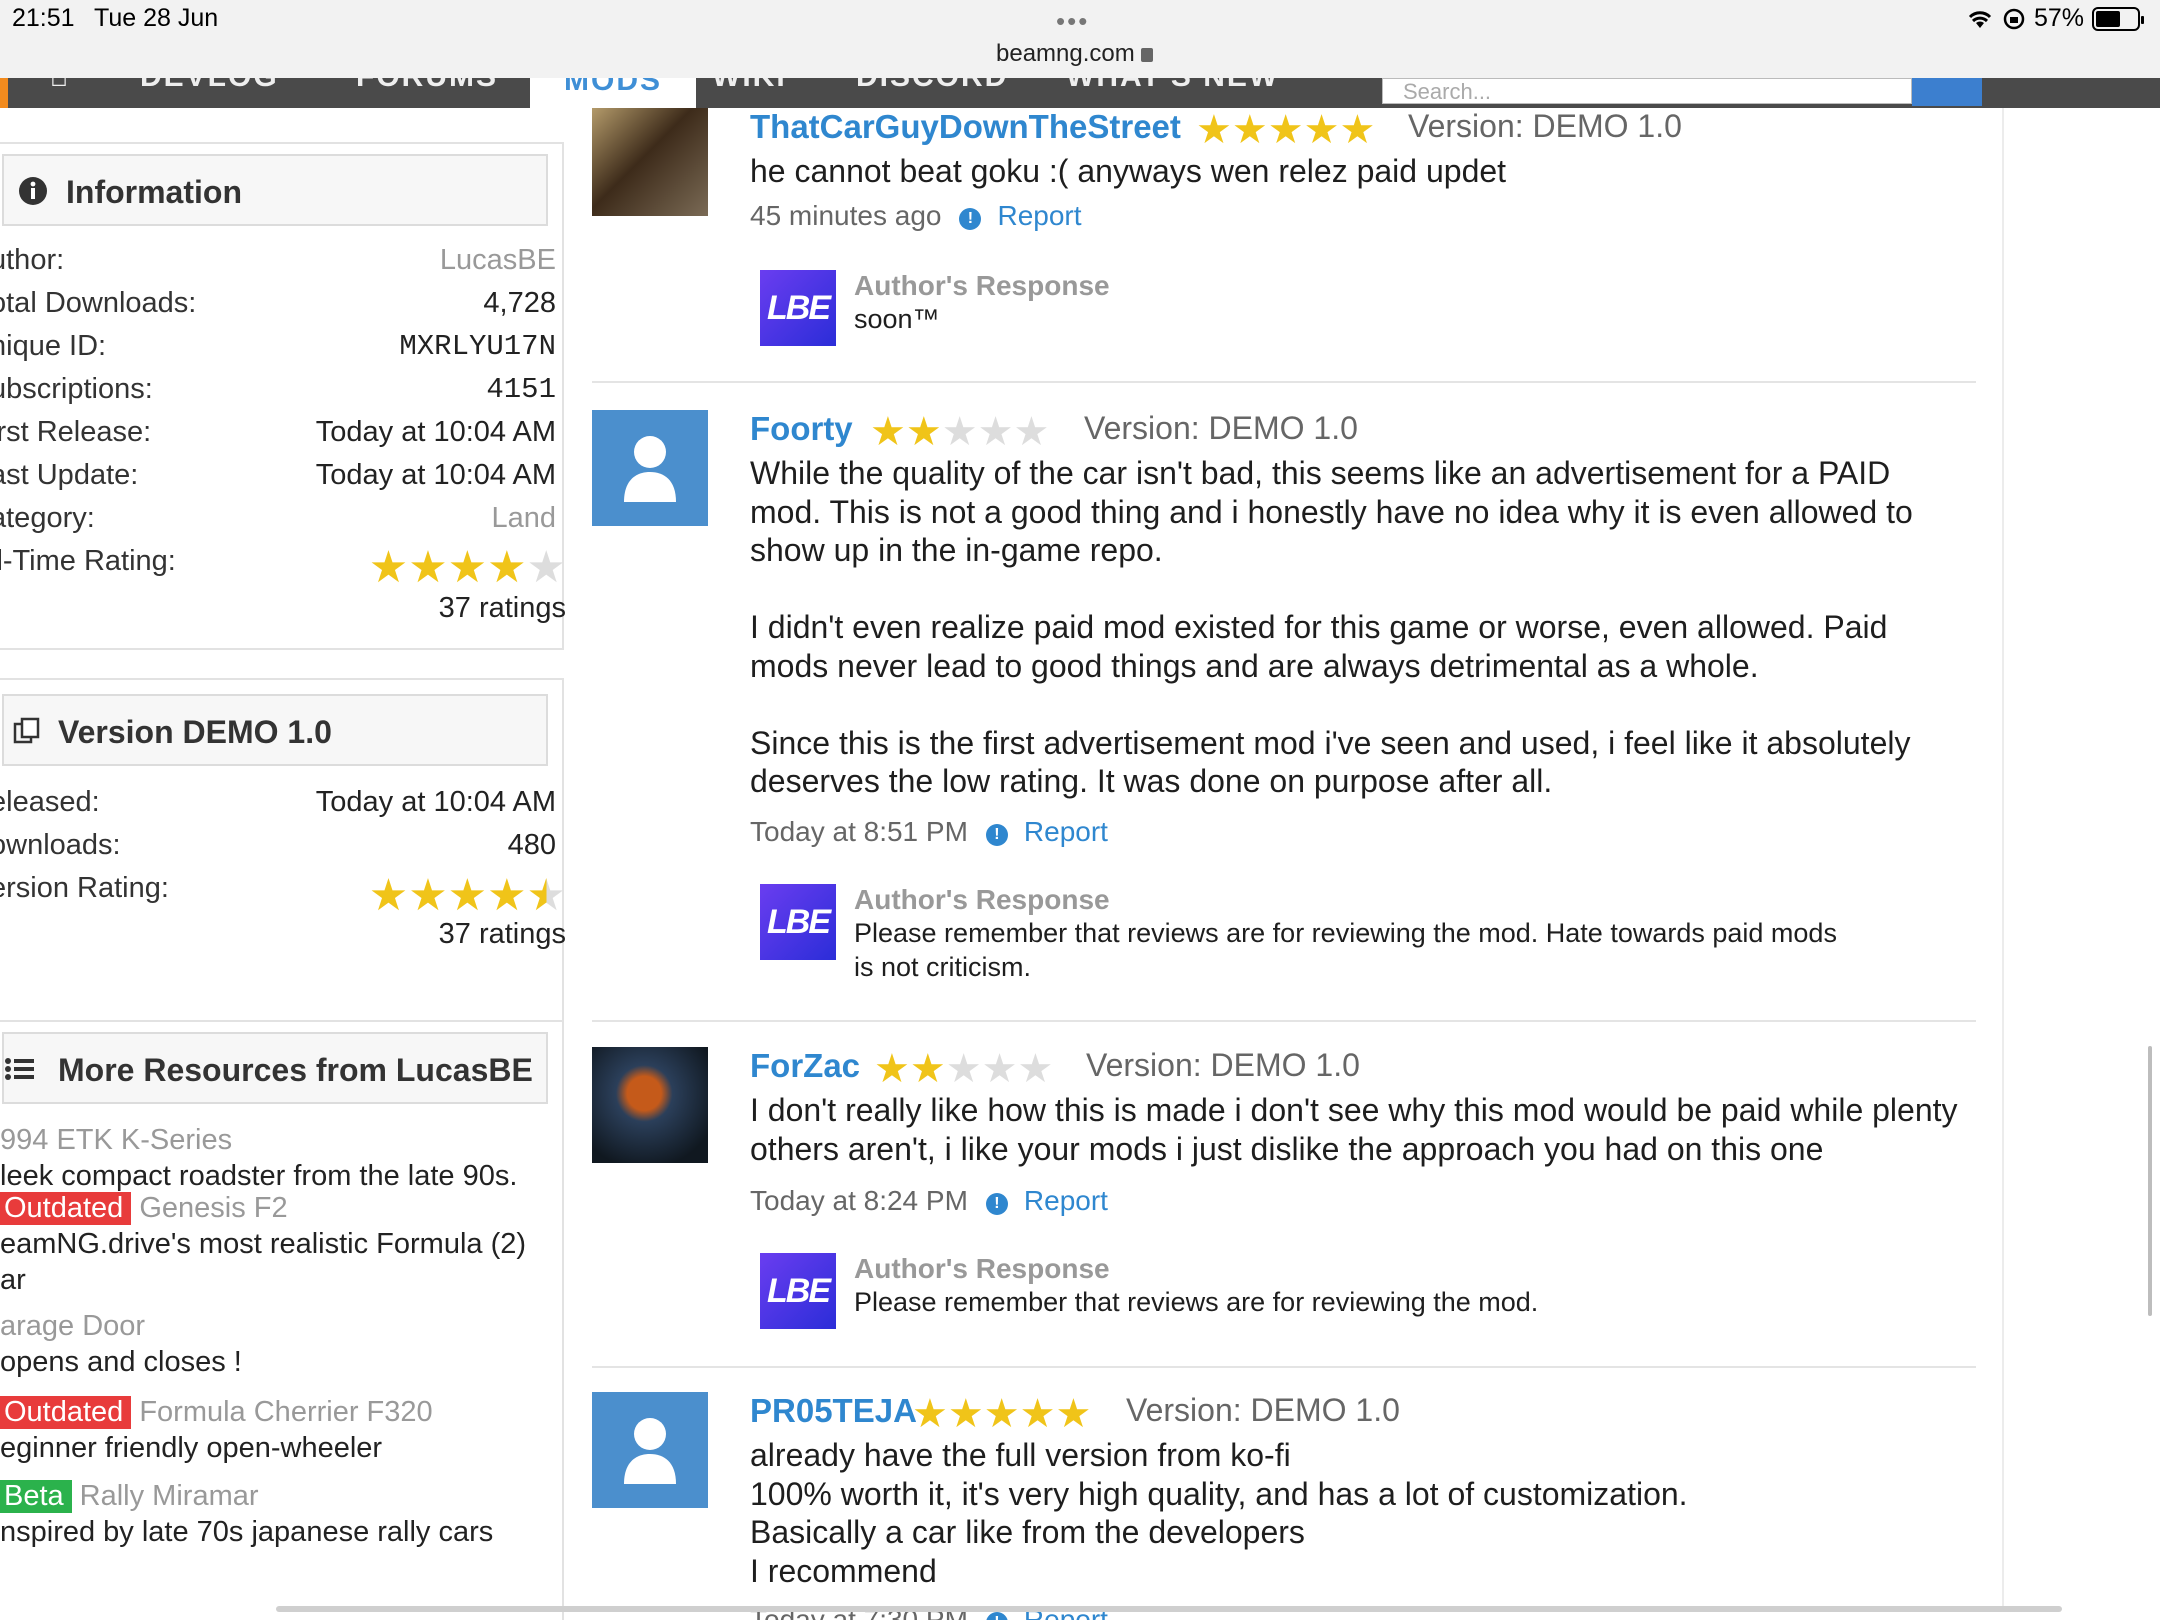 The width and height of the screenshot is (2160, 1620). Describe the element at coordinates (116, 1140) in the screenshot. I see `resource-title-etk: 994 ETK K-Series` at that location.